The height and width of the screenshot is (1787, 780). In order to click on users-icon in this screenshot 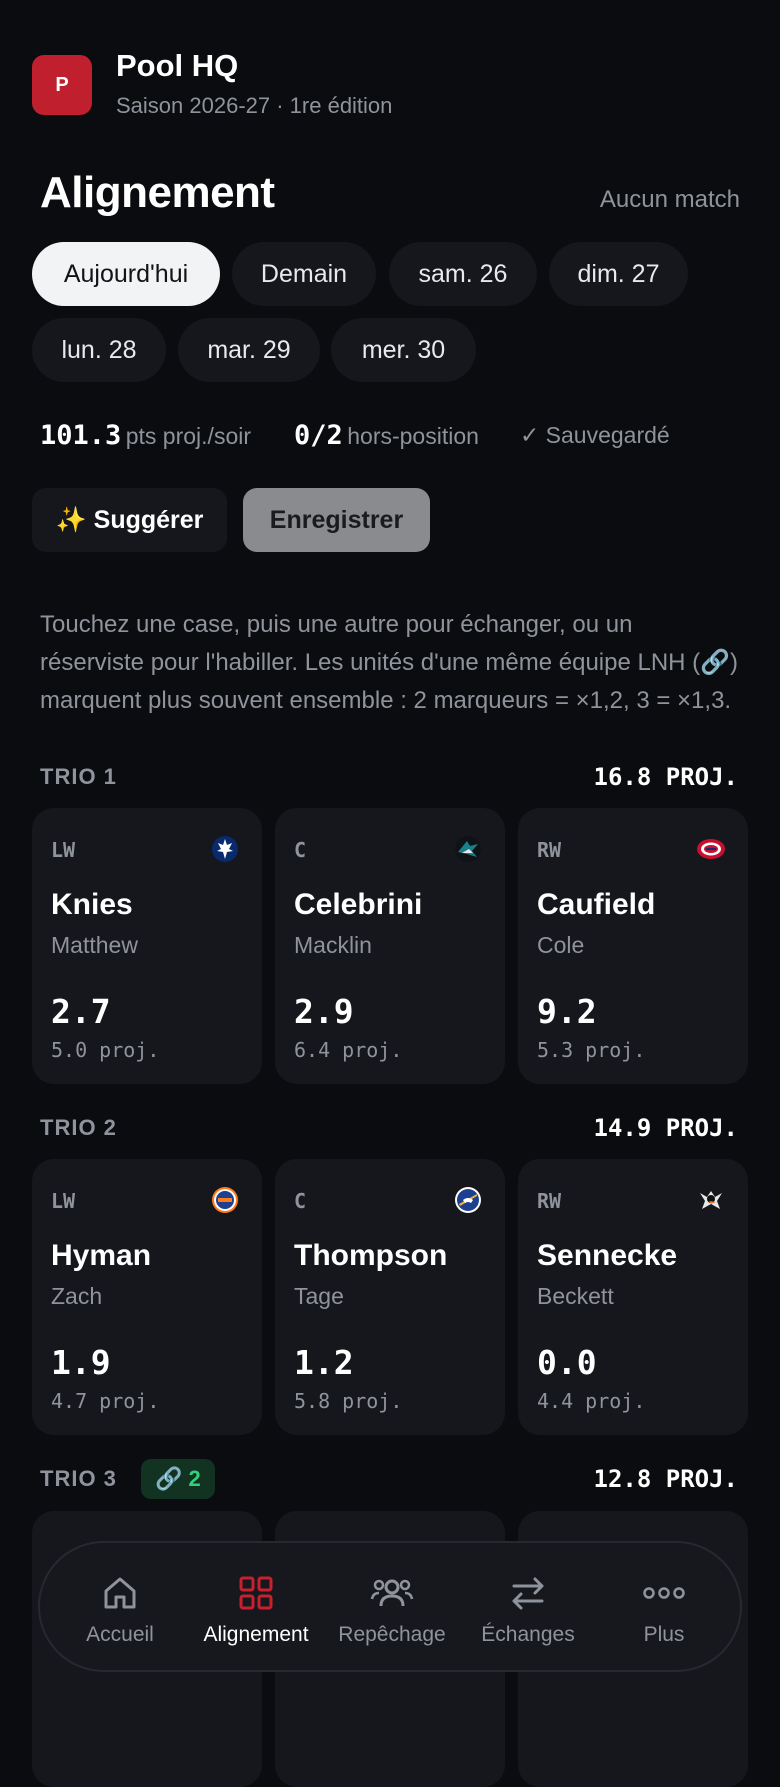, I will do `click(392, 1593)`.